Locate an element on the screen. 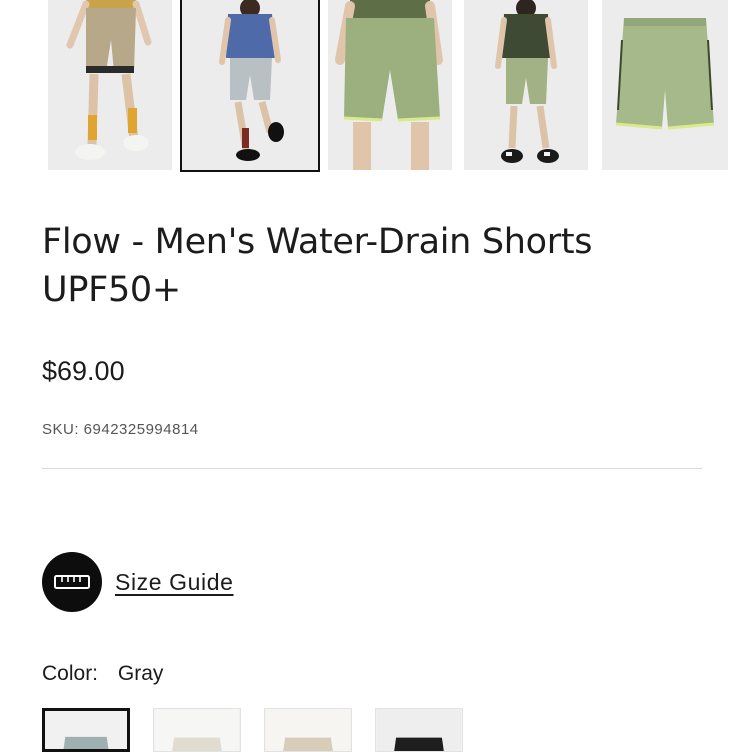 This screenshot has width=744, height=752. size-guide-link: Size Guide is located at coordinates (138, 582).